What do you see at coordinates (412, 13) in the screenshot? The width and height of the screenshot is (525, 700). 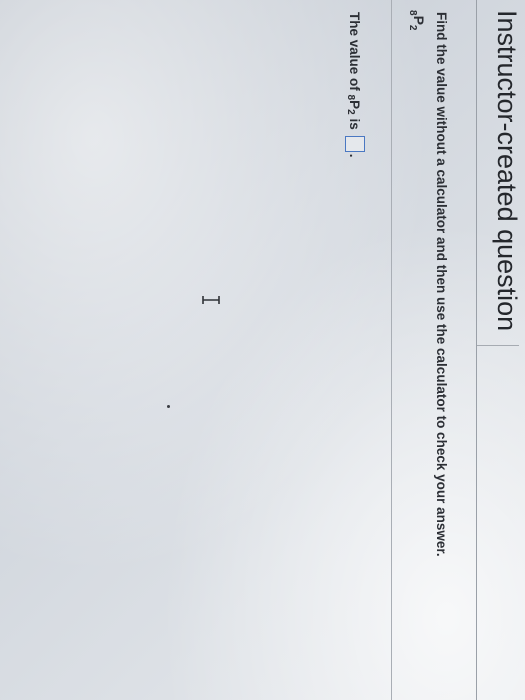 I see `expression-left-subscript: 8` at bounding box center [412, 13].